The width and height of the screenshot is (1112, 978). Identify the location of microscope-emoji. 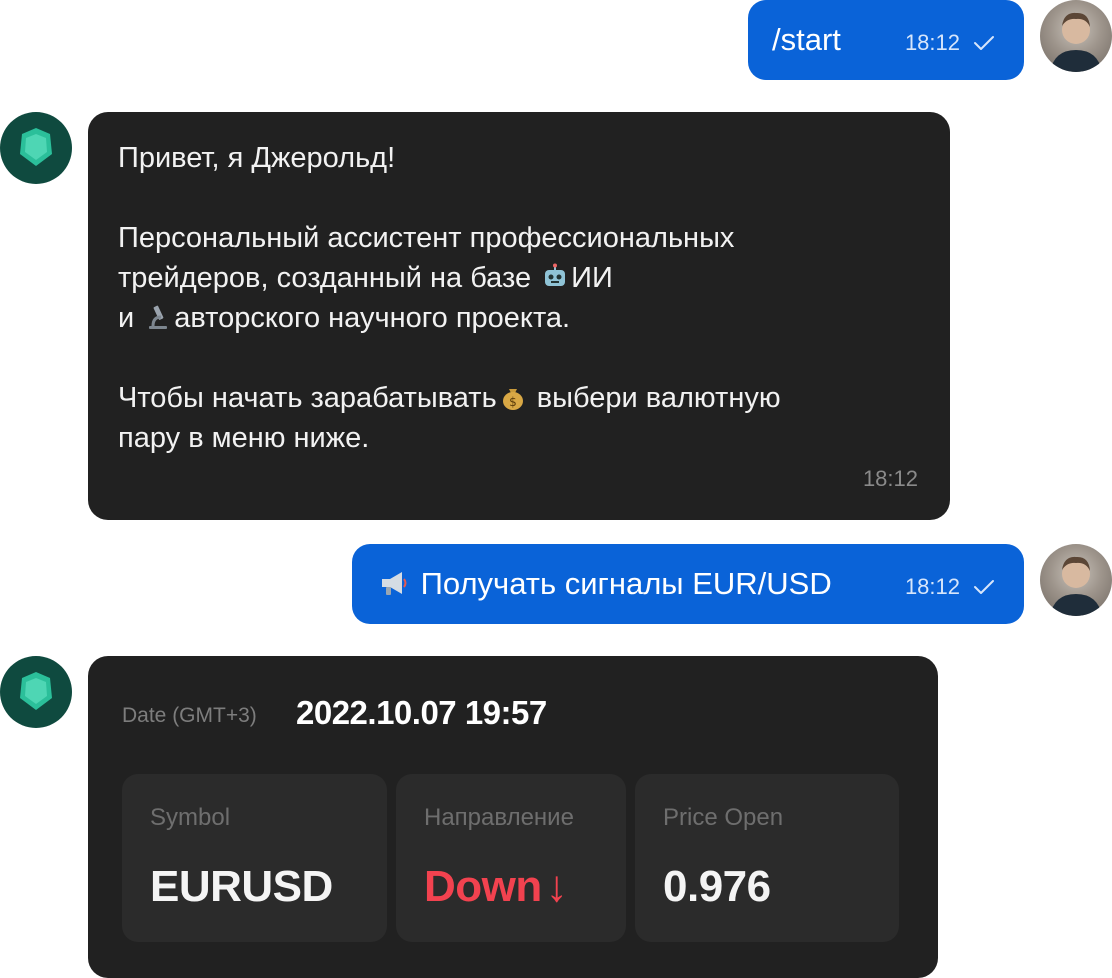
(158, 316).